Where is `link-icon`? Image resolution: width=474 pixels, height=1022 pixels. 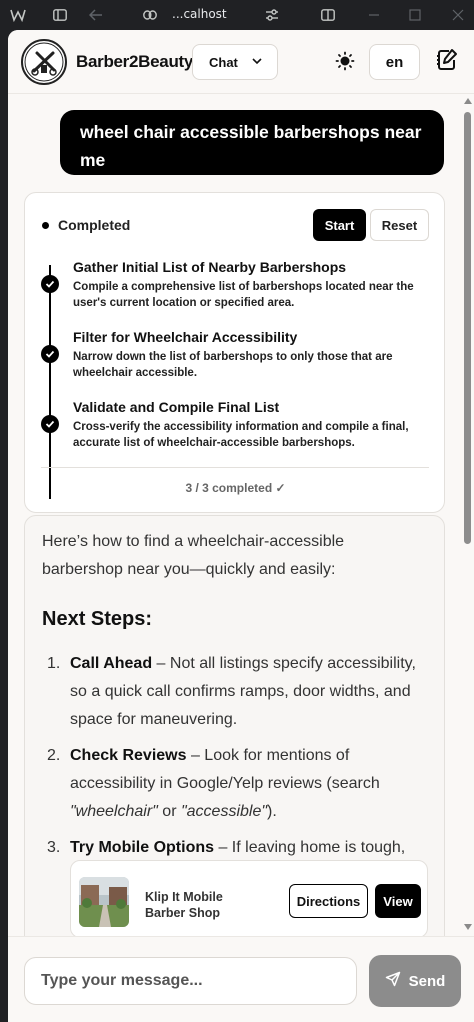
link-icon is located at coordinates (150, 15).